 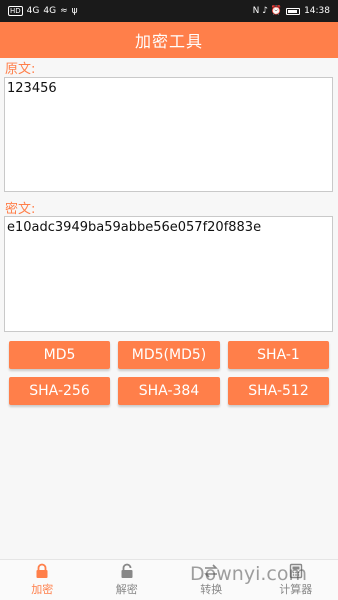 What do you see at coordinates (211, 589) in the screenshot?
I see `nav-label-convert: 转换` at bounding box center [211, 589].